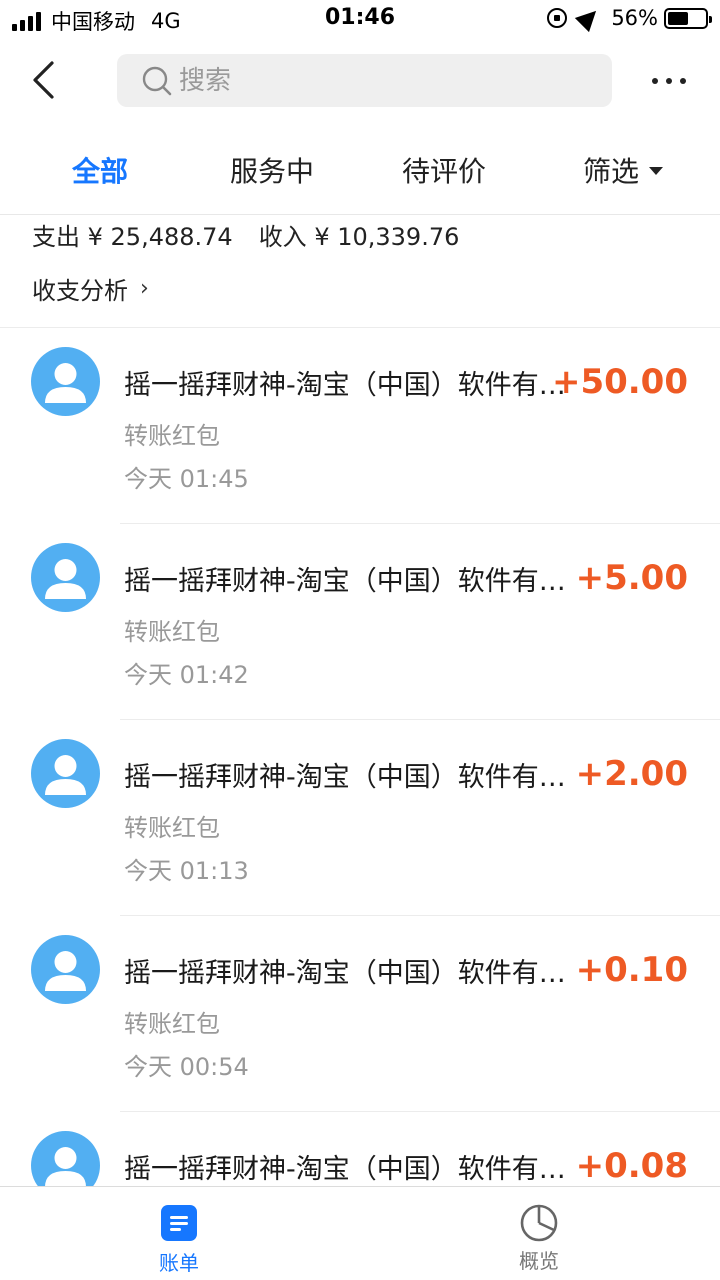  I want to click on search-icon, so click(157, 80).